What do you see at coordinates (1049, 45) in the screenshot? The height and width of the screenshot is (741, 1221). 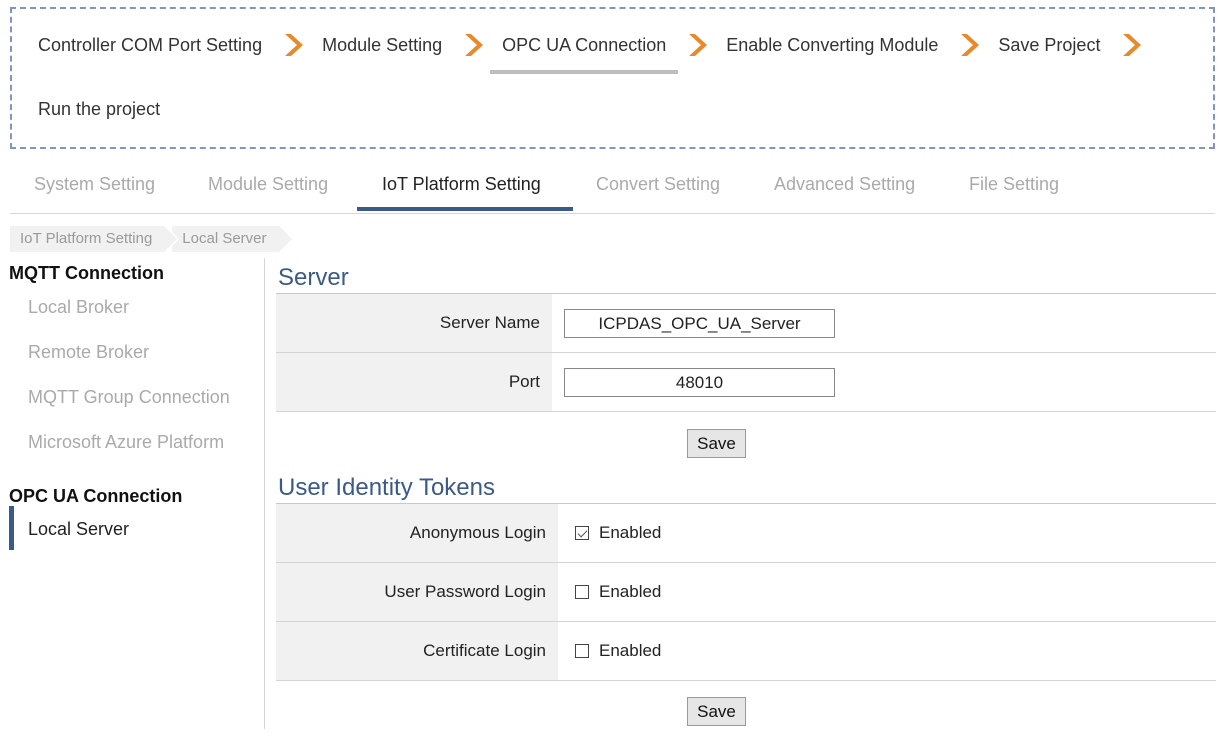 I see `workflow-step-save-project: Save Project` at bounding box center [1049, 45].